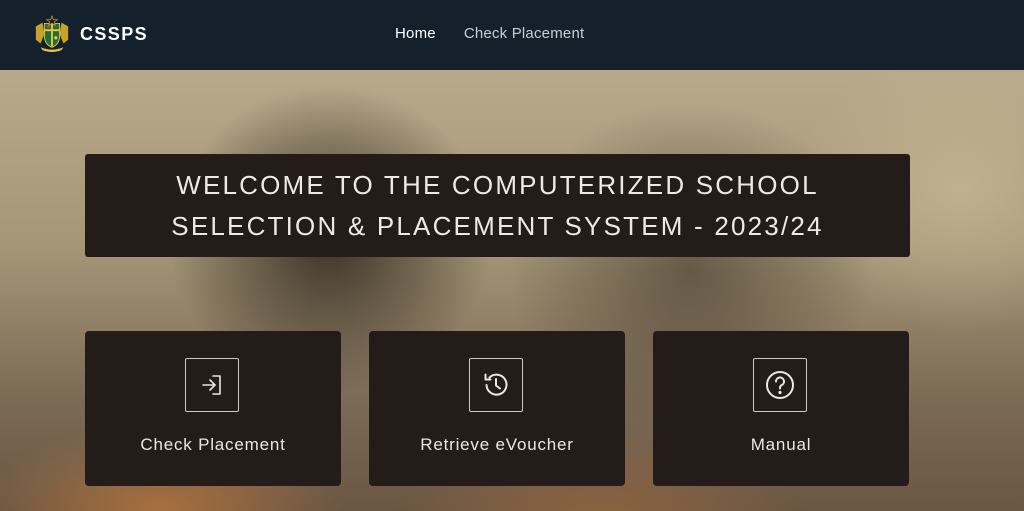  I want to click on manual-card: Manual, so click(781, 408).